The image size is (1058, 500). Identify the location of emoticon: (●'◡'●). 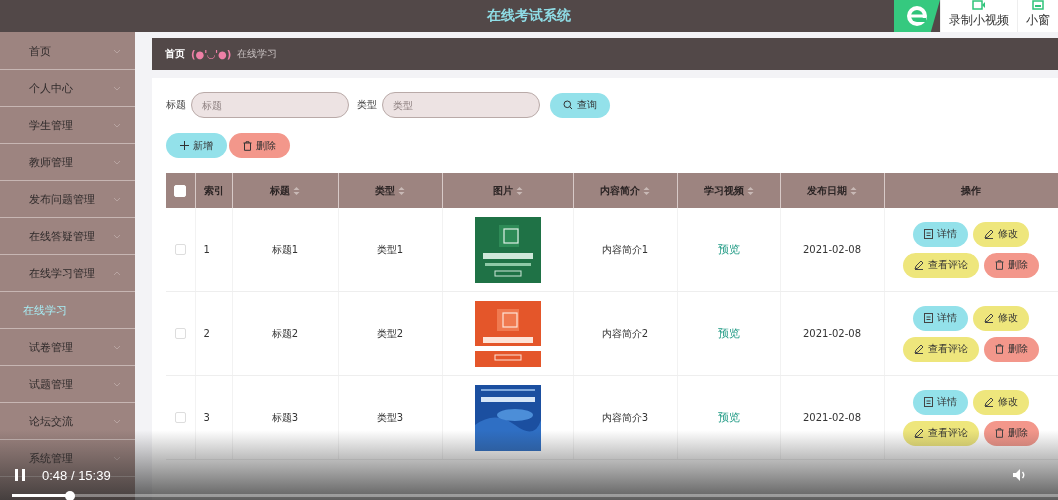
(211, 54).